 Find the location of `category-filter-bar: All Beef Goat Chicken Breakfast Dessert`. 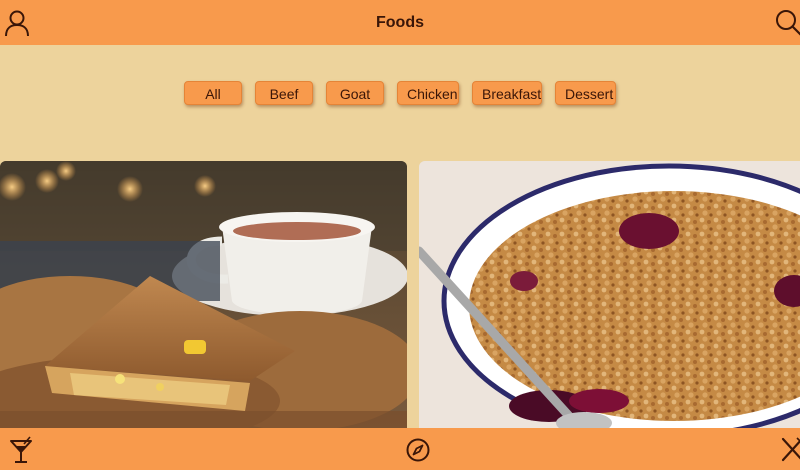

category-filter-bar: All Beef Goat Chicken Breakfast Dessert is located at coordinates (400, 94).